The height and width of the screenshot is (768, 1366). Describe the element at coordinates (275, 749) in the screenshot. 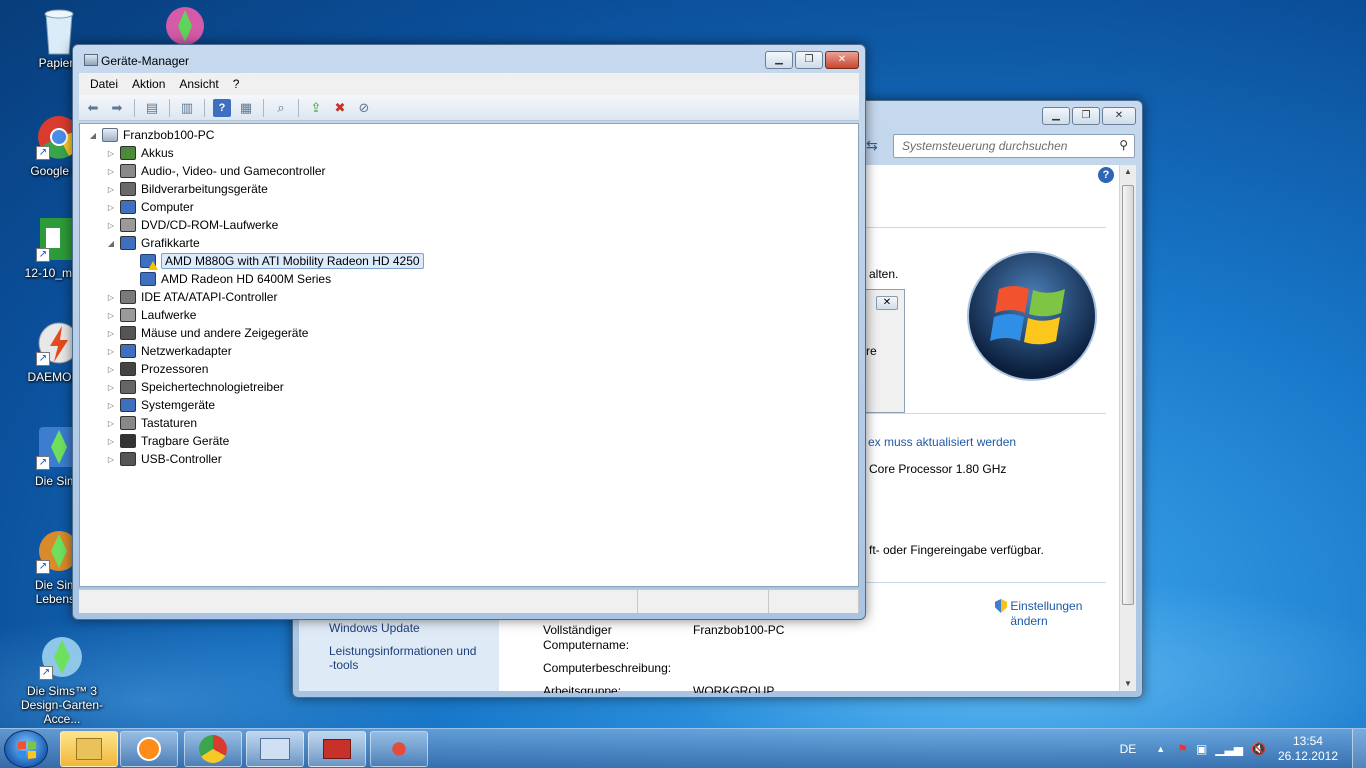

I see `taskbar-control-panel` at that location.